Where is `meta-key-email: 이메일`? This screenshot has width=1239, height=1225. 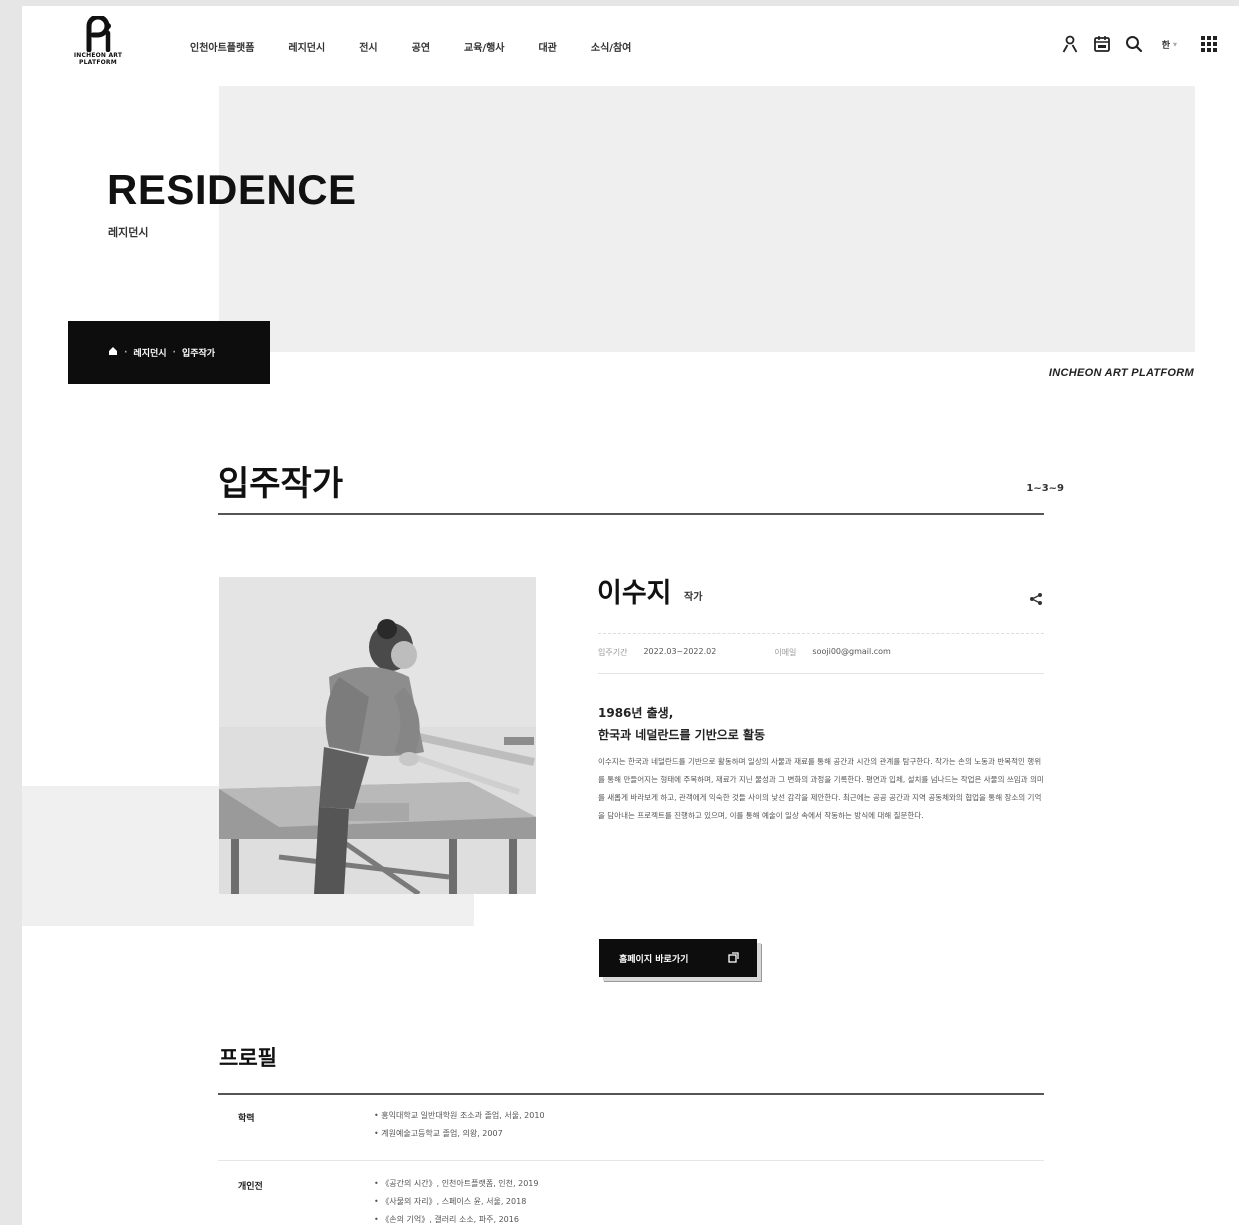 meta-key-email: 이메일 is located at coordinates (785, 652).